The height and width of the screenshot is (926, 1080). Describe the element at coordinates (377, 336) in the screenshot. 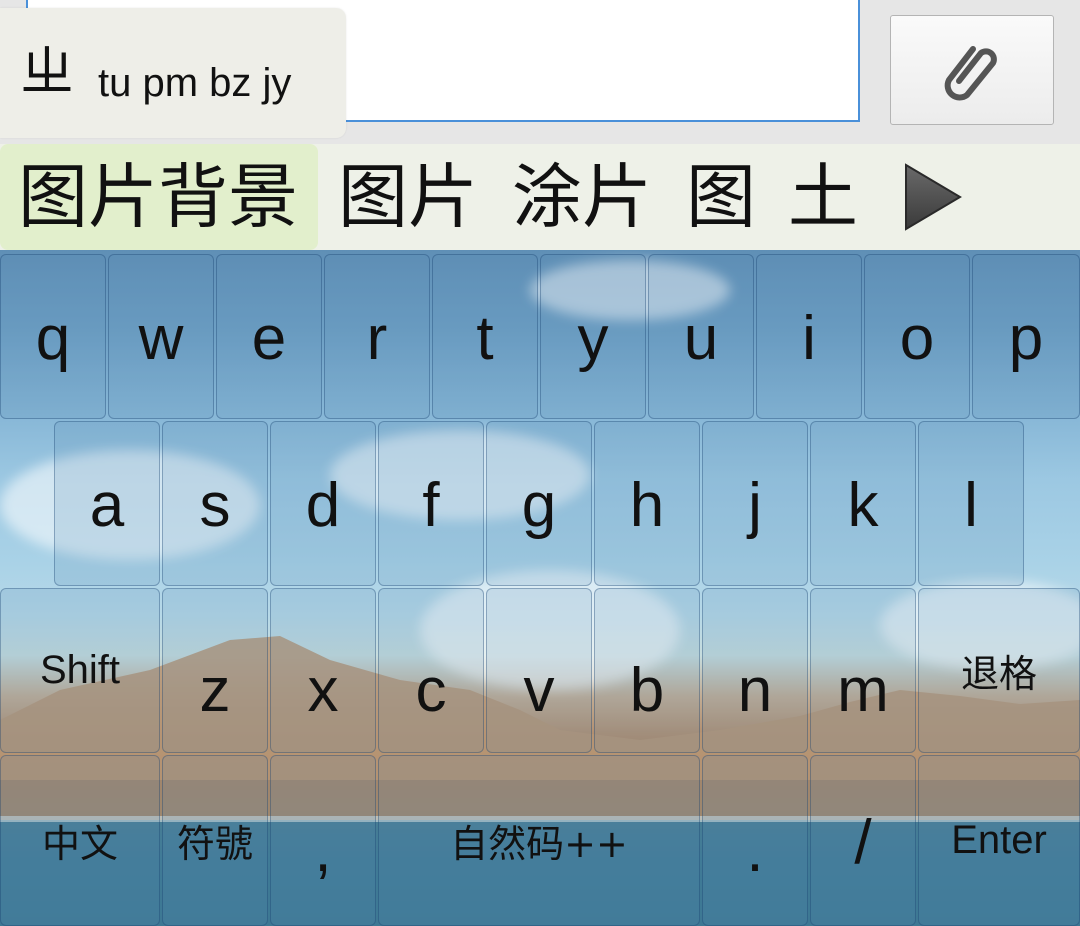

I see `key-r: r` at that location.